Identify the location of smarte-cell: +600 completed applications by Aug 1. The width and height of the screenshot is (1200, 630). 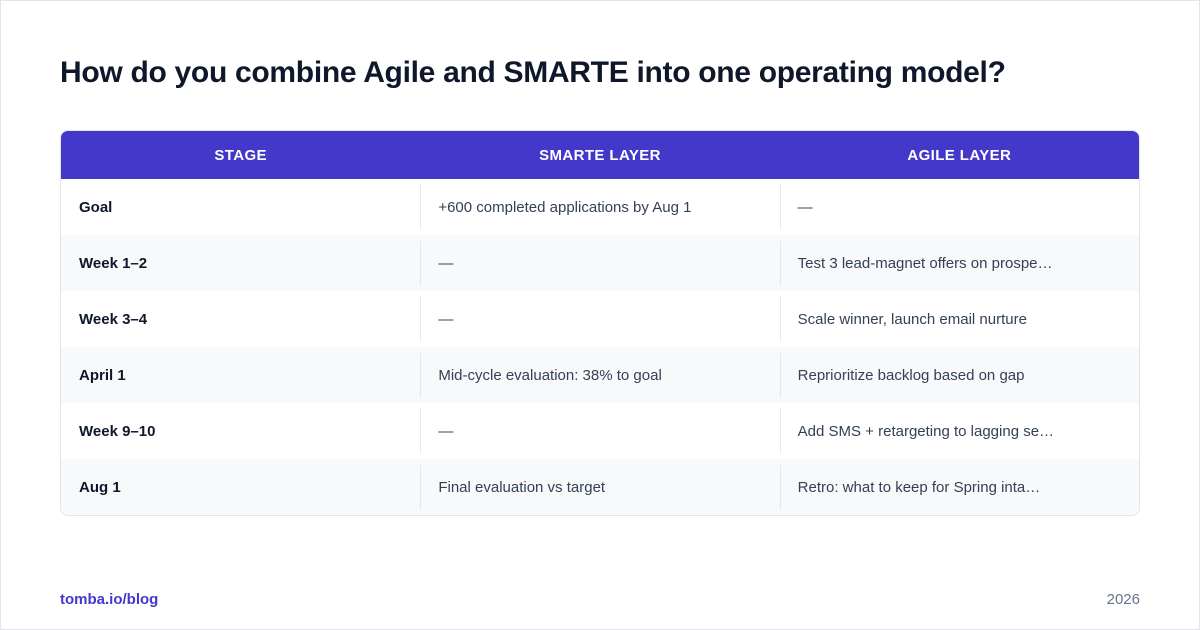
(599, 207).